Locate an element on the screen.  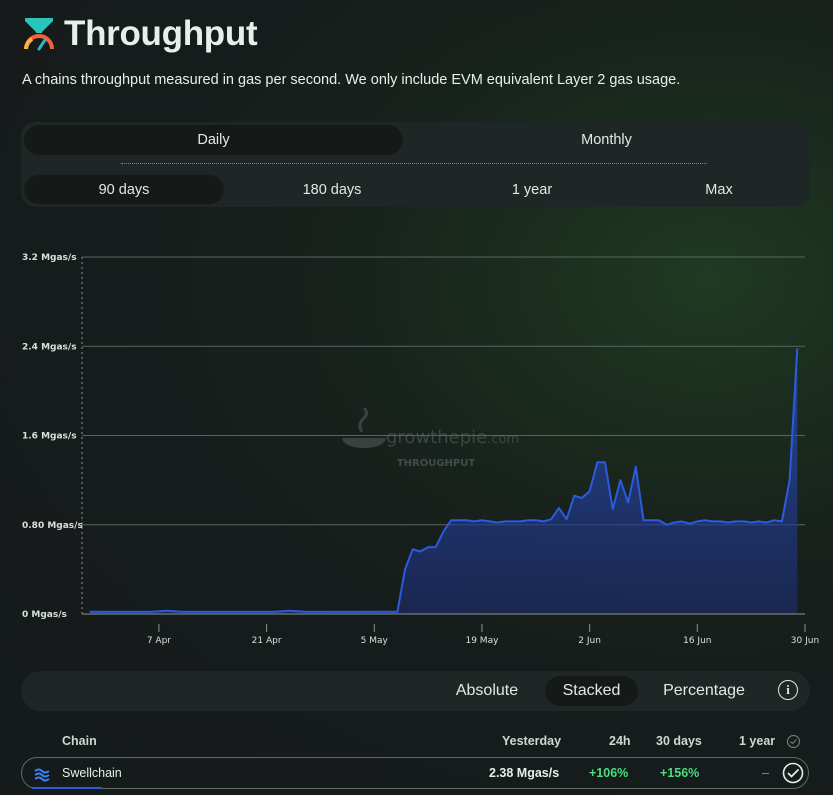
x-tick-label: 19 May is located at coordinates (482, 641).